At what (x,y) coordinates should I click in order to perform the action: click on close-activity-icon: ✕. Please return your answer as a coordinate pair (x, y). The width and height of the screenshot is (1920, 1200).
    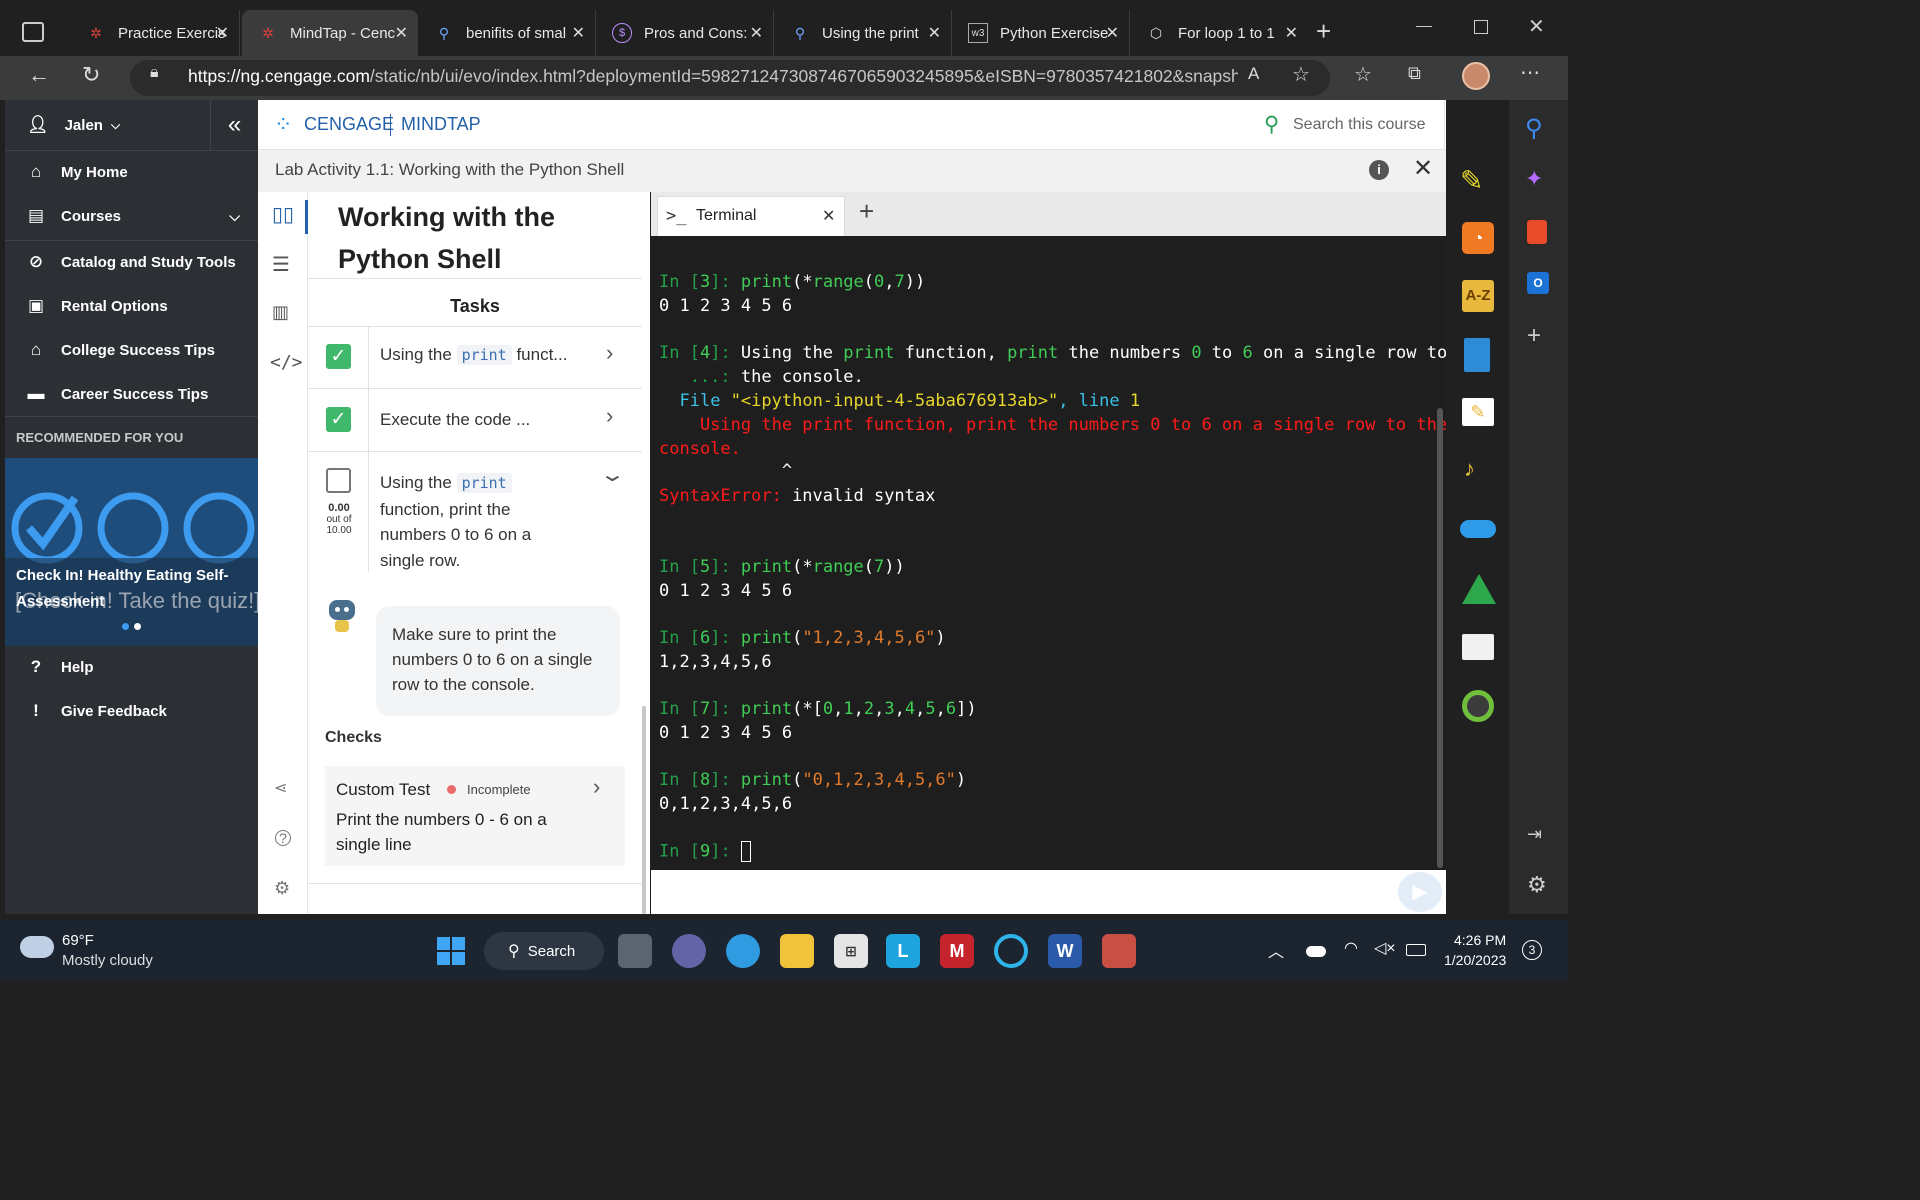
    Looking at the image, I should click on (1423, 168).